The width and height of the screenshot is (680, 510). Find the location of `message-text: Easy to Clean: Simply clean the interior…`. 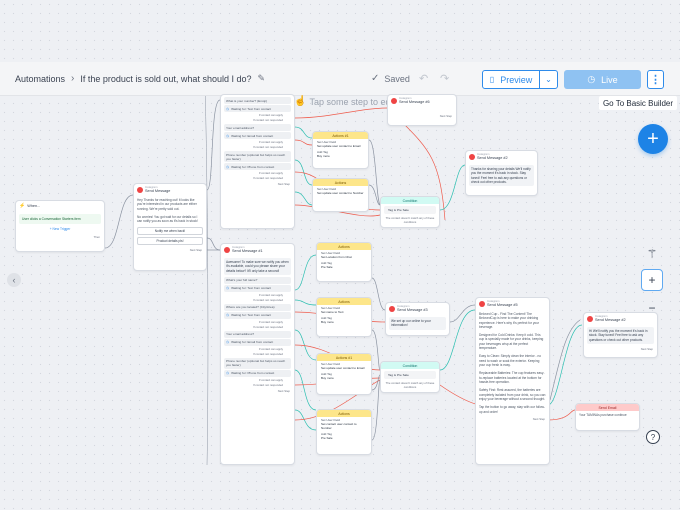

message-text: Easy to Clean: Simply clean the interior… is located at coordinates (510, 361).